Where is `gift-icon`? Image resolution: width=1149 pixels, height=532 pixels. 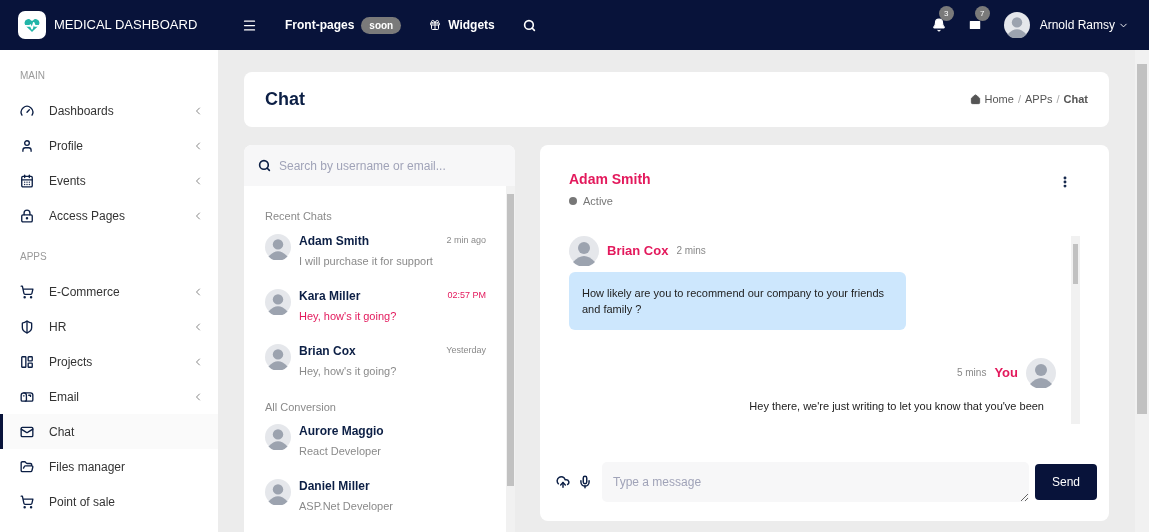
gift-icon is located at coordinates (435, 25).